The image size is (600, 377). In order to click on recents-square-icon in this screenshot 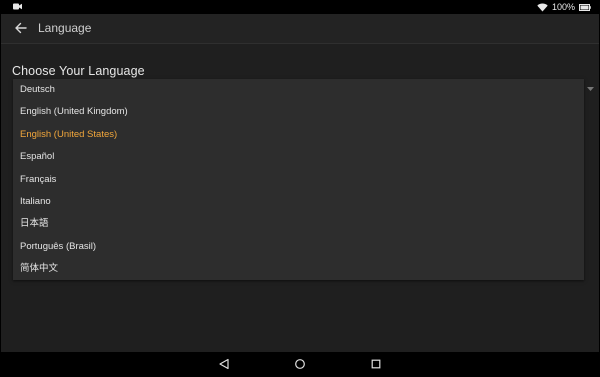, I will do `click(376, 364)`.